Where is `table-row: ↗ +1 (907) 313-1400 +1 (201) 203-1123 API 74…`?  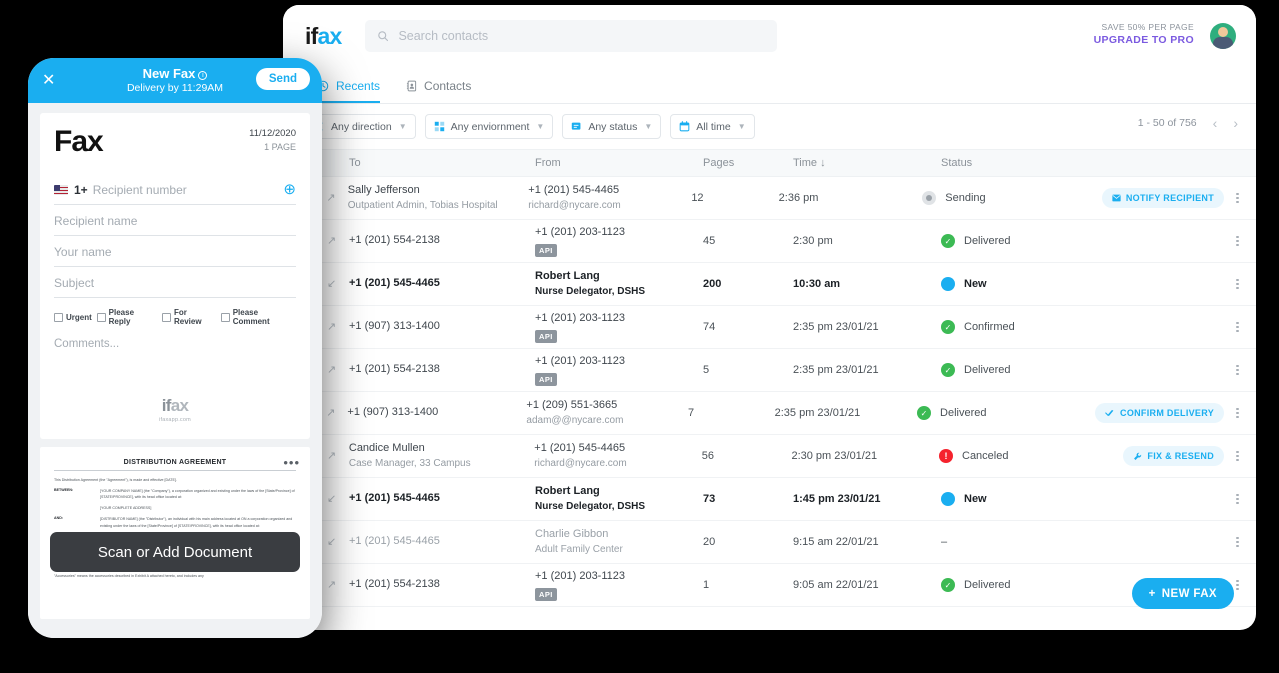 table-row: ↗ +1 (907) 313-1400 +1 (201) 203-1123 API 74… is located at coordinates (769, 327).